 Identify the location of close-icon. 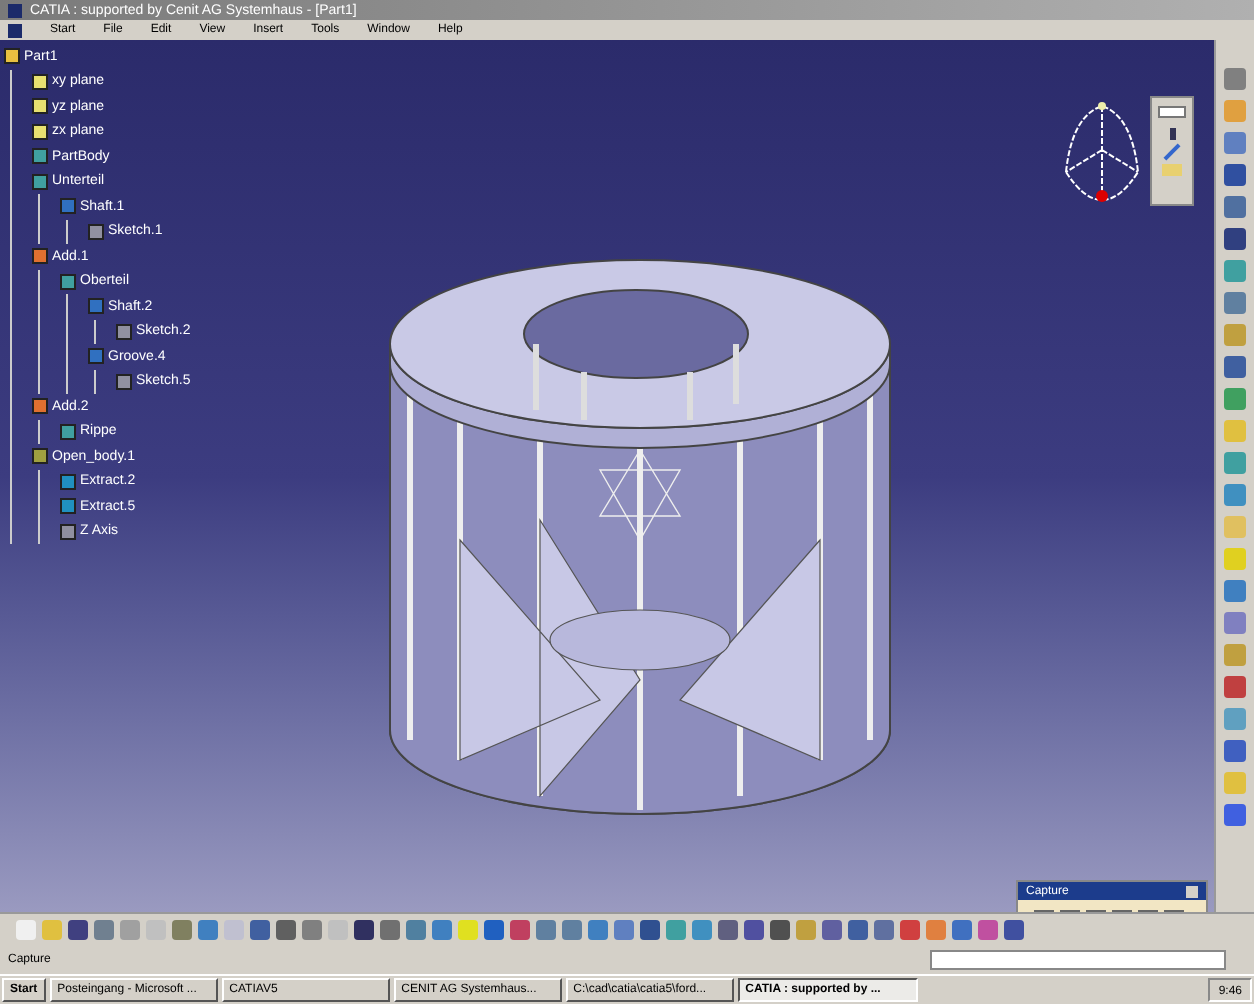
(1192, 891).